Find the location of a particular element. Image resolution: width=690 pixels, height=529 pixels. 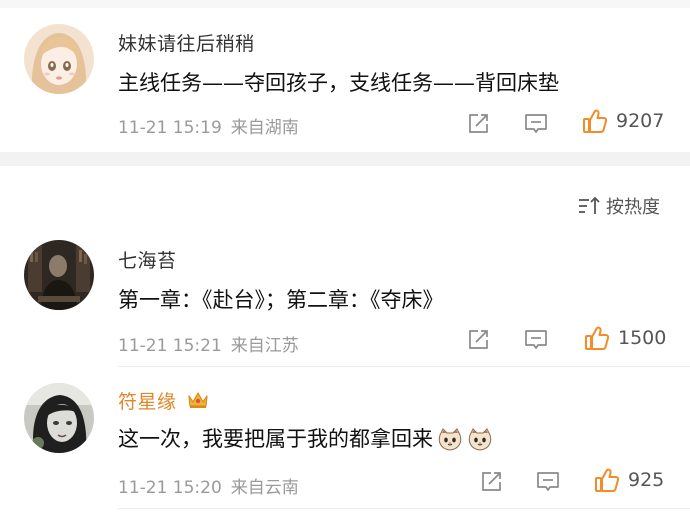

comment-meta: 11-21 15:21 来自江苏 is located at coordinates (208, 343).